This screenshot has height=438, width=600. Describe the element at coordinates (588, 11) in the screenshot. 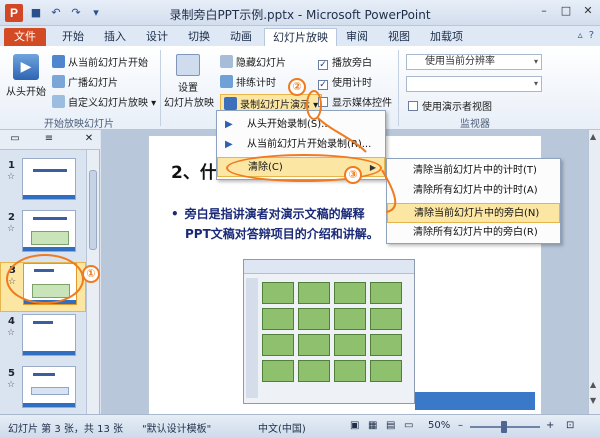

I see `close-icon: ✕` at that location.